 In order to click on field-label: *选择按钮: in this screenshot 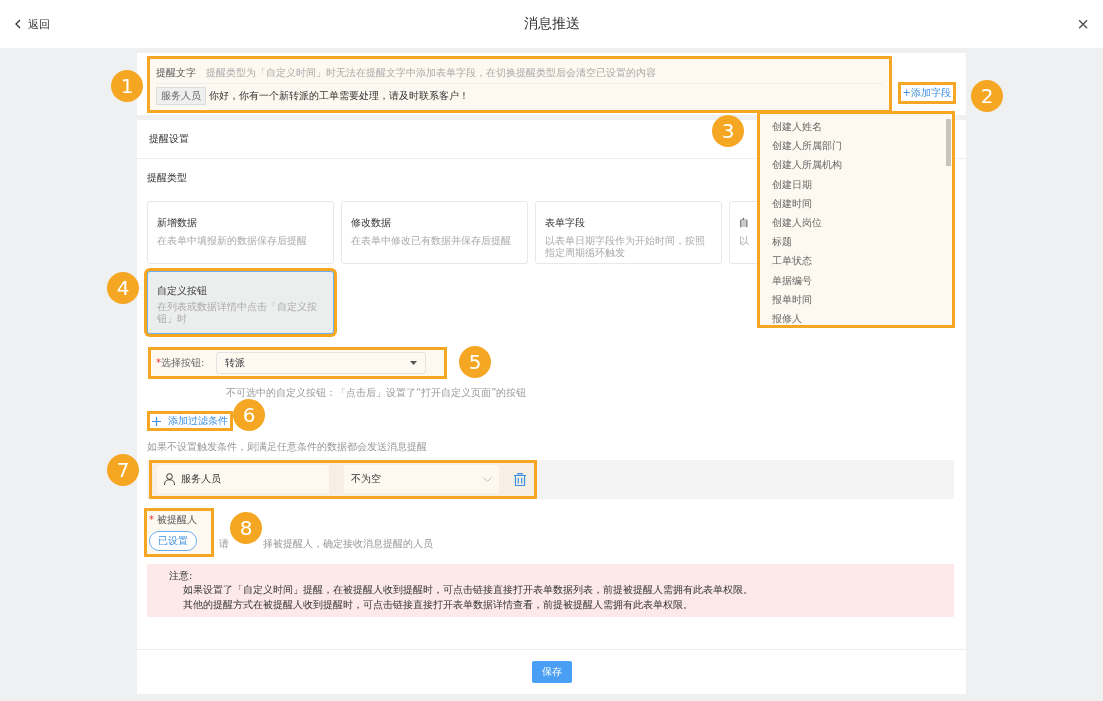, I will do `click(180, 363)`.